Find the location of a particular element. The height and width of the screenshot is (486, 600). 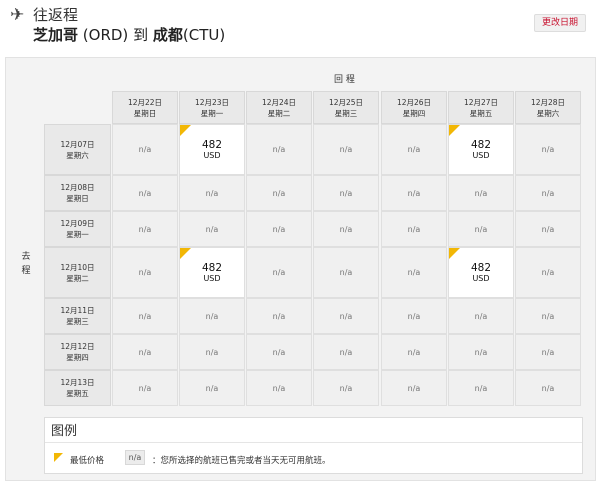

depart-weekday: 星期五 is located at coordinates (77, 393).